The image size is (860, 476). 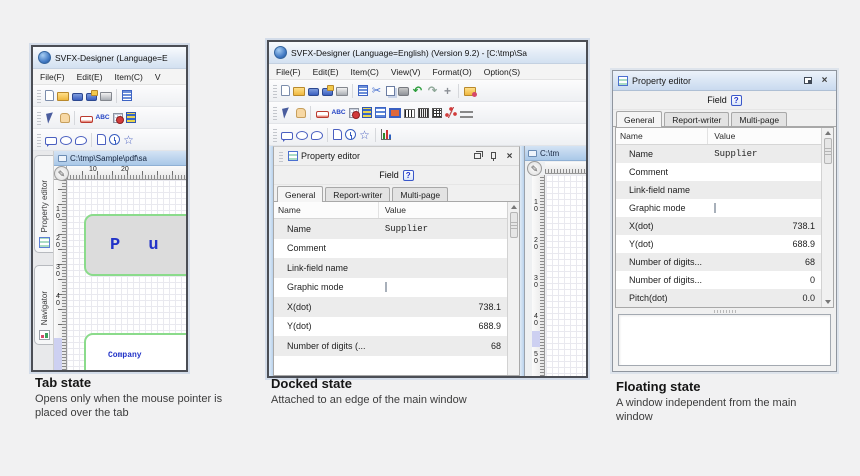 I want to click on restore-button, so click(x=477, y=156).